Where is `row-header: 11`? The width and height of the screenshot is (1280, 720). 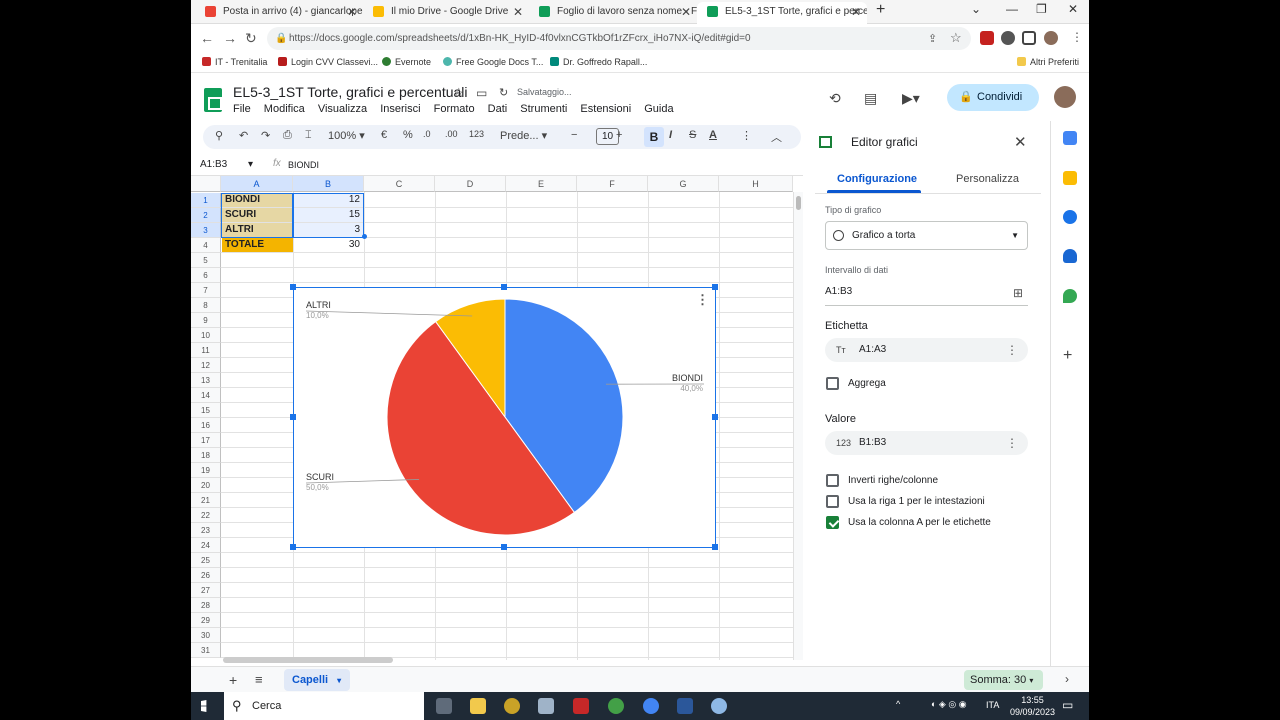 row-header: 11 is located at coordinates (206, 350).